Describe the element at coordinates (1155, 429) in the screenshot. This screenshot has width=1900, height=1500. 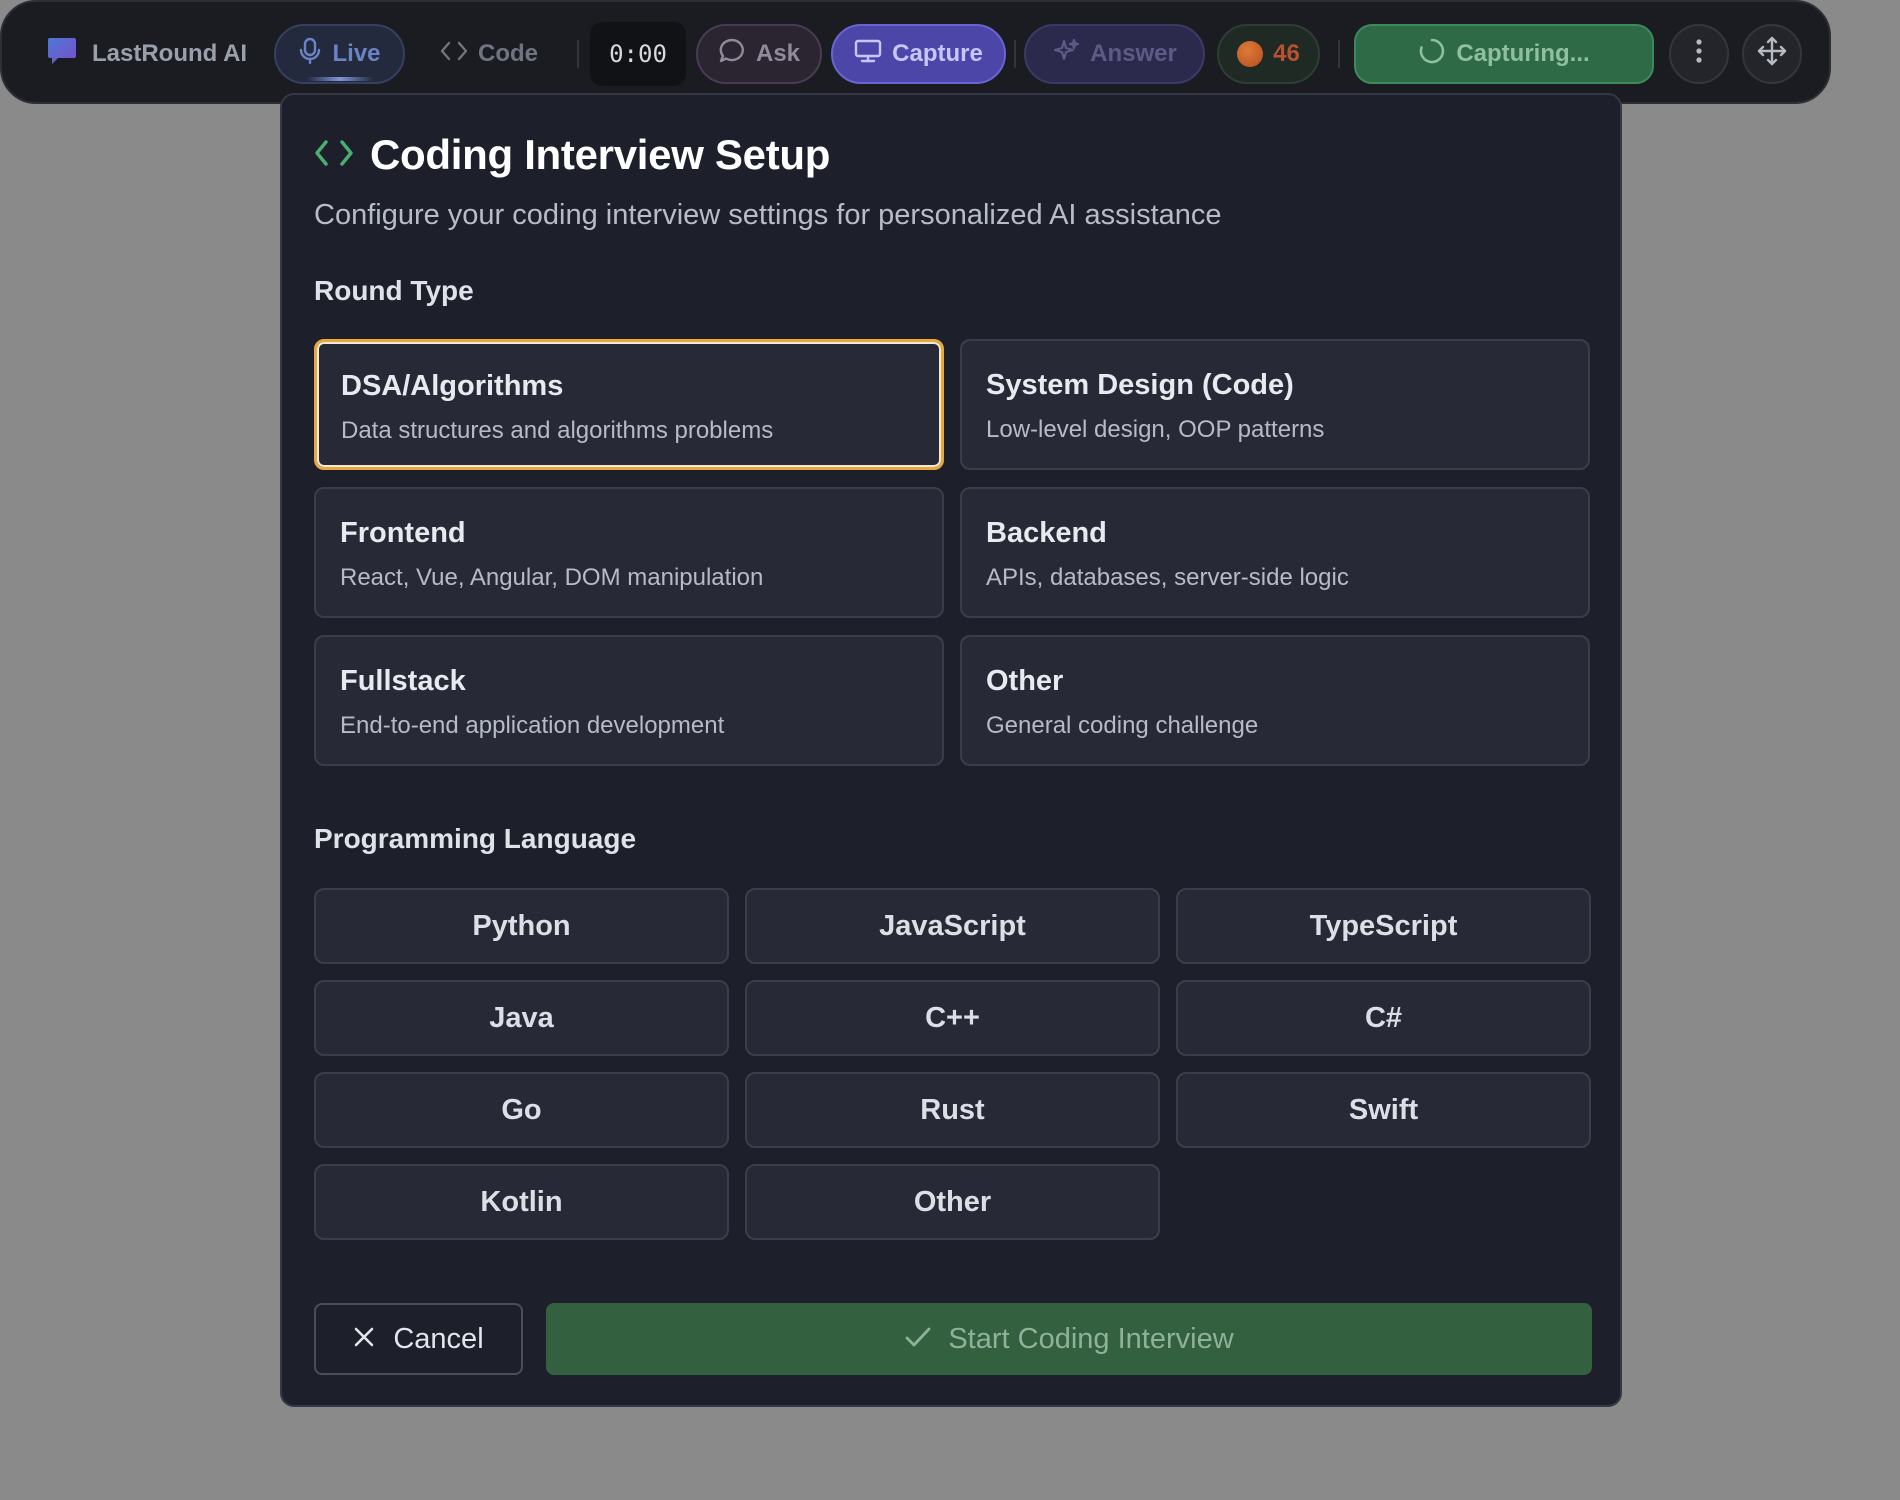
I see `round-type-description: Low-level design, OOP patterns` at that location.